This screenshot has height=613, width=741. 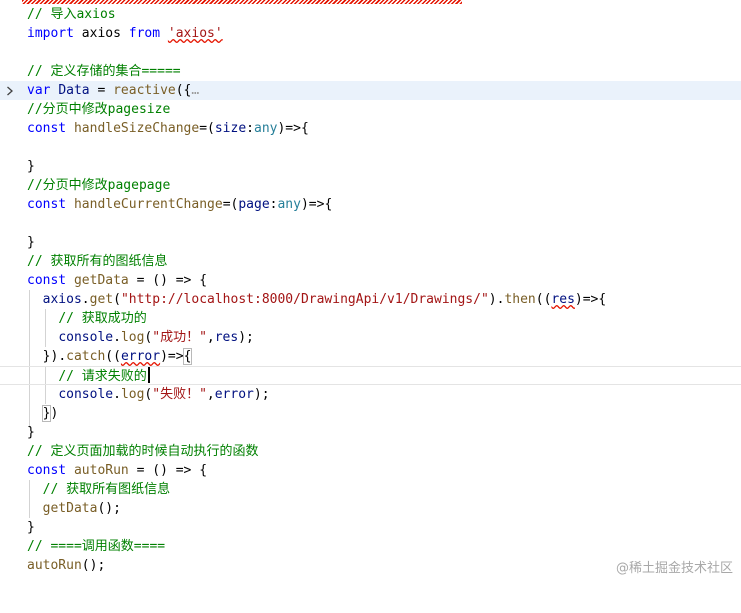 What do you see at coordinates (144, 33) in the screenshot?
I see `keyword: from` at bounding box center [144, 33].